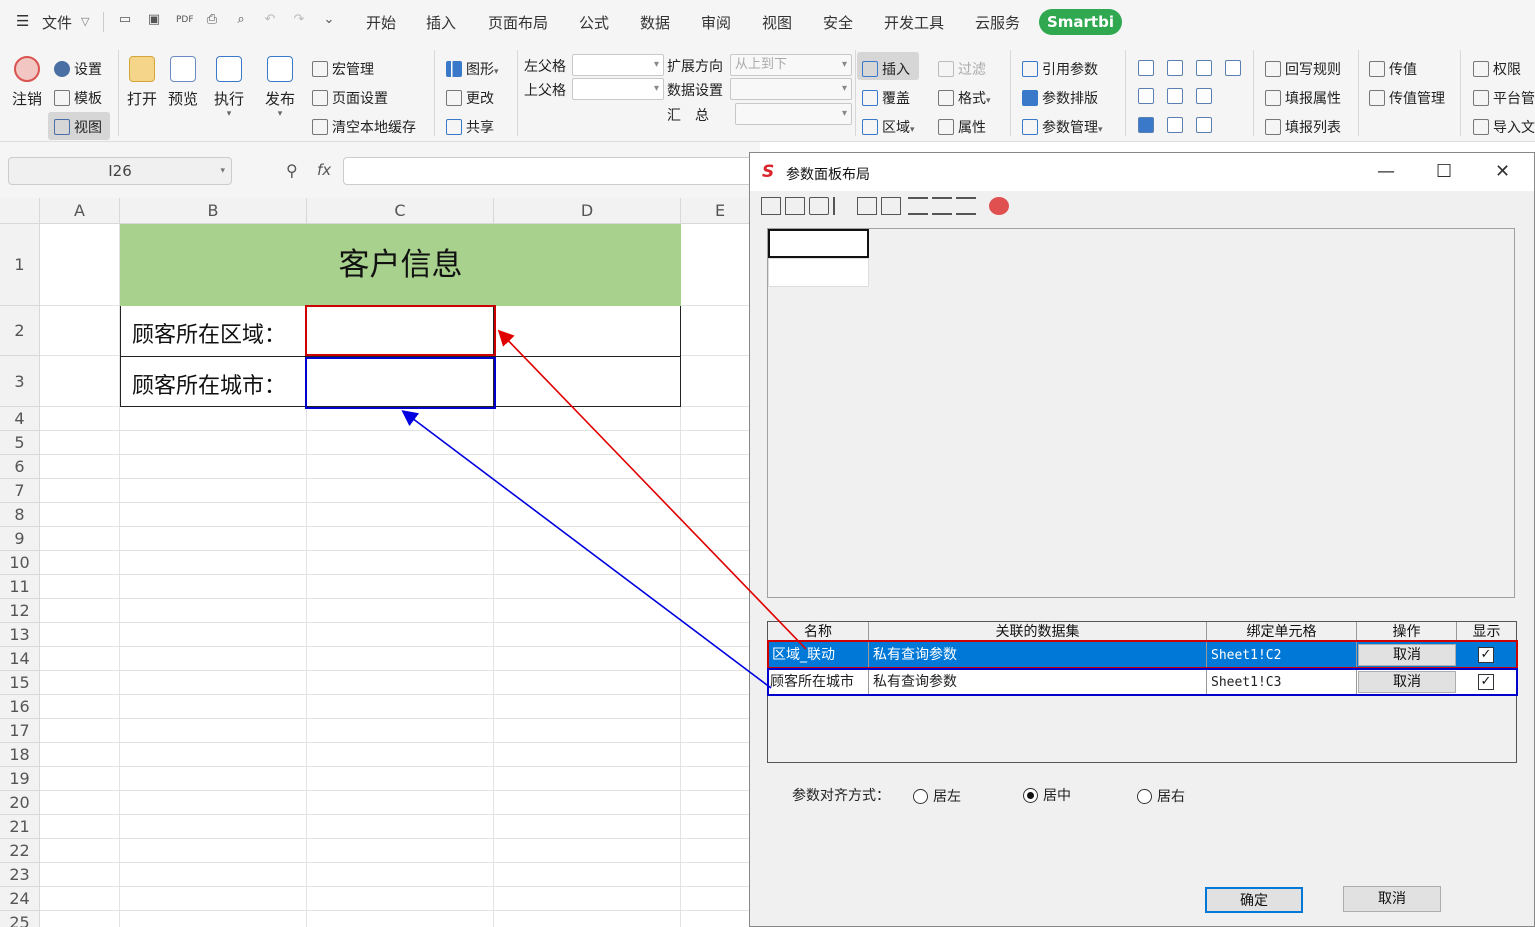  What do you see at coordinates (20, 265) in the screenshot?
I see `row-header-1: 1` at bounding box center [20, 265].